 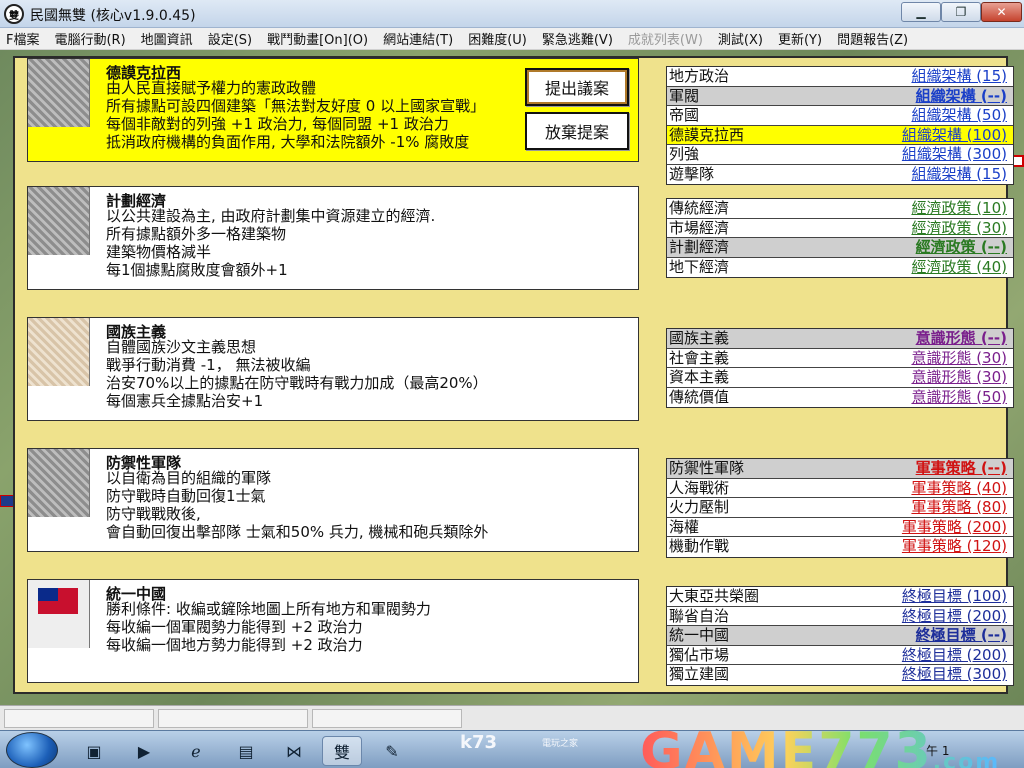 I want to click on option-category: 組織架構 (300), so click(x=954, y=154).